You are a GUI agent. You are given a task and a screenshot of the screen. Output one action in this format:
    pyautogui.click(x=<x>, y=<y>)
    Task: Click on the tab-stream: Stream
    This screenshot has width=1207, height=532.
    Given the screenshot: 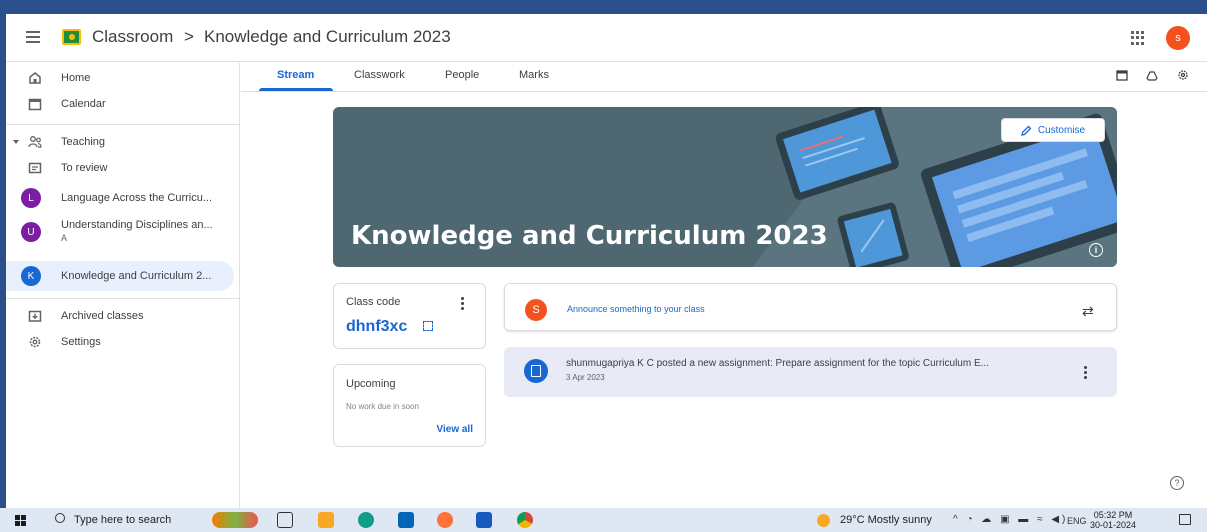 What is the action you would take?
    pyautogui.click(x=295, y=75)
    